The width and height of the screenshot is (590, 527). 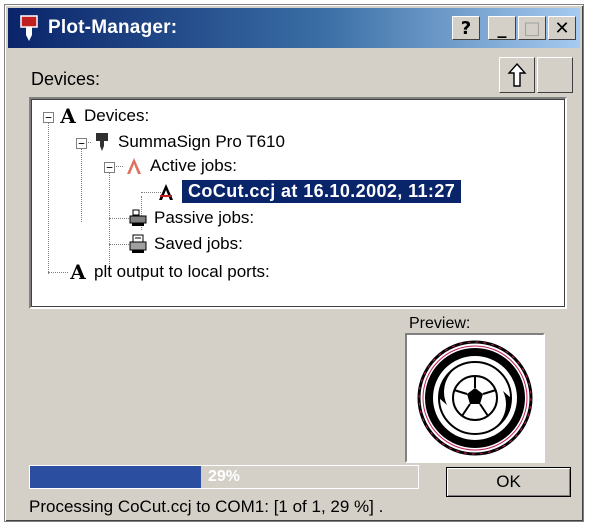 What do you see at coordinates (555, 75) in the screenshot?
I see `blank-toolbar-button` at bounding box center [555, 75].